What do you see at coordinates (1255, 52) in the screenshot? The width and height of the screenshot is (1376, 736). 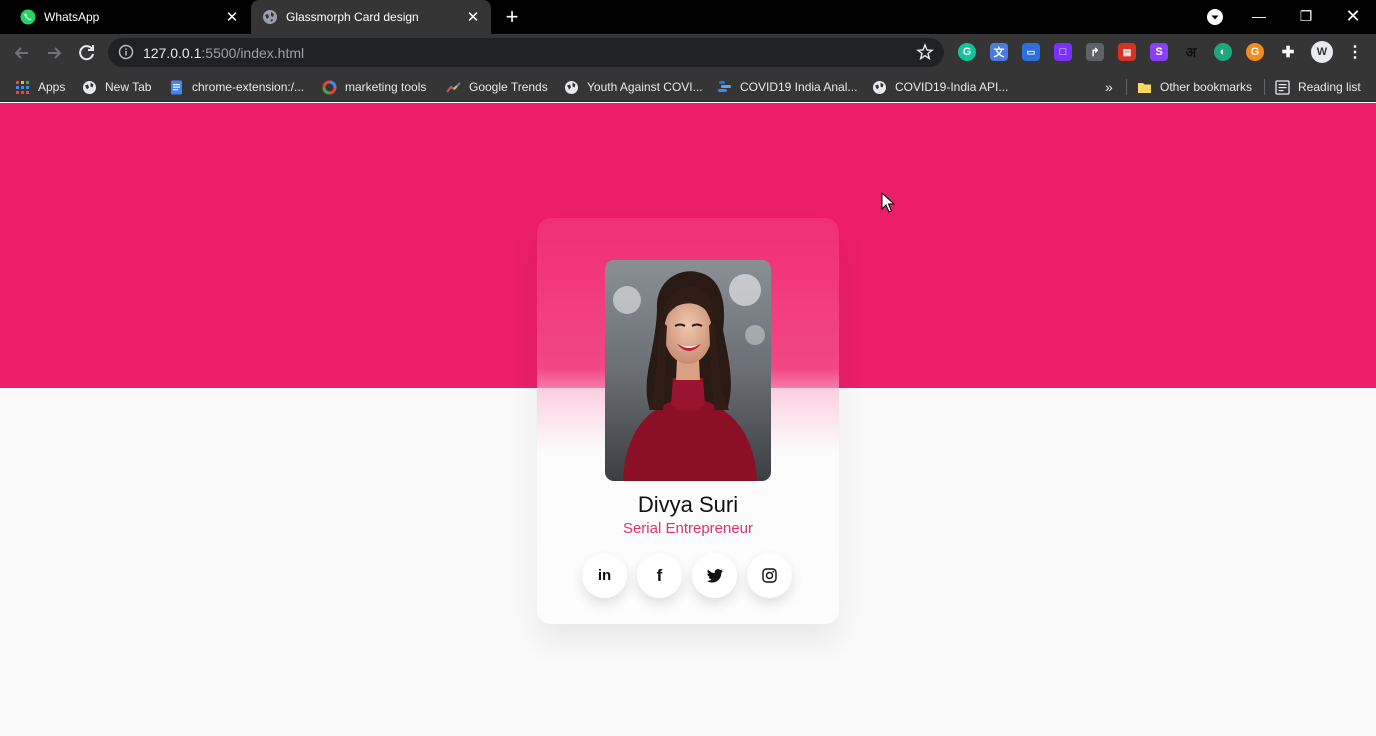 I see `extension-orange-icon: G` at bounding box center [1255, 52].